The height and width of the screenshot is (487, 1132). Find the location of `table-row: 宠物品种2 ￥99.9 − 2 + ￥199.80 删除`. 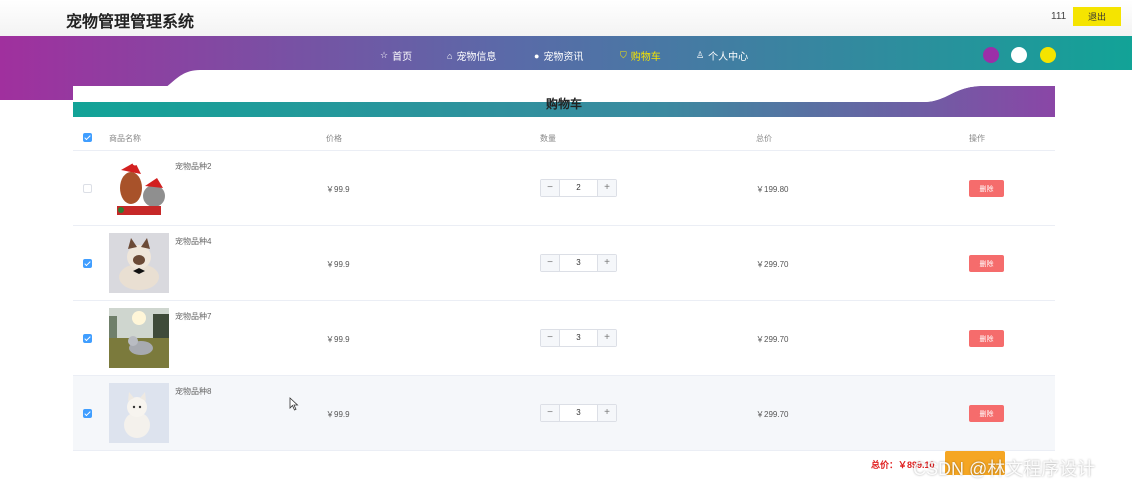

table-row: 宠物品种2 ￥99.9 − 2 + ￥199.80 删除 is located at coordinates (564, 188).